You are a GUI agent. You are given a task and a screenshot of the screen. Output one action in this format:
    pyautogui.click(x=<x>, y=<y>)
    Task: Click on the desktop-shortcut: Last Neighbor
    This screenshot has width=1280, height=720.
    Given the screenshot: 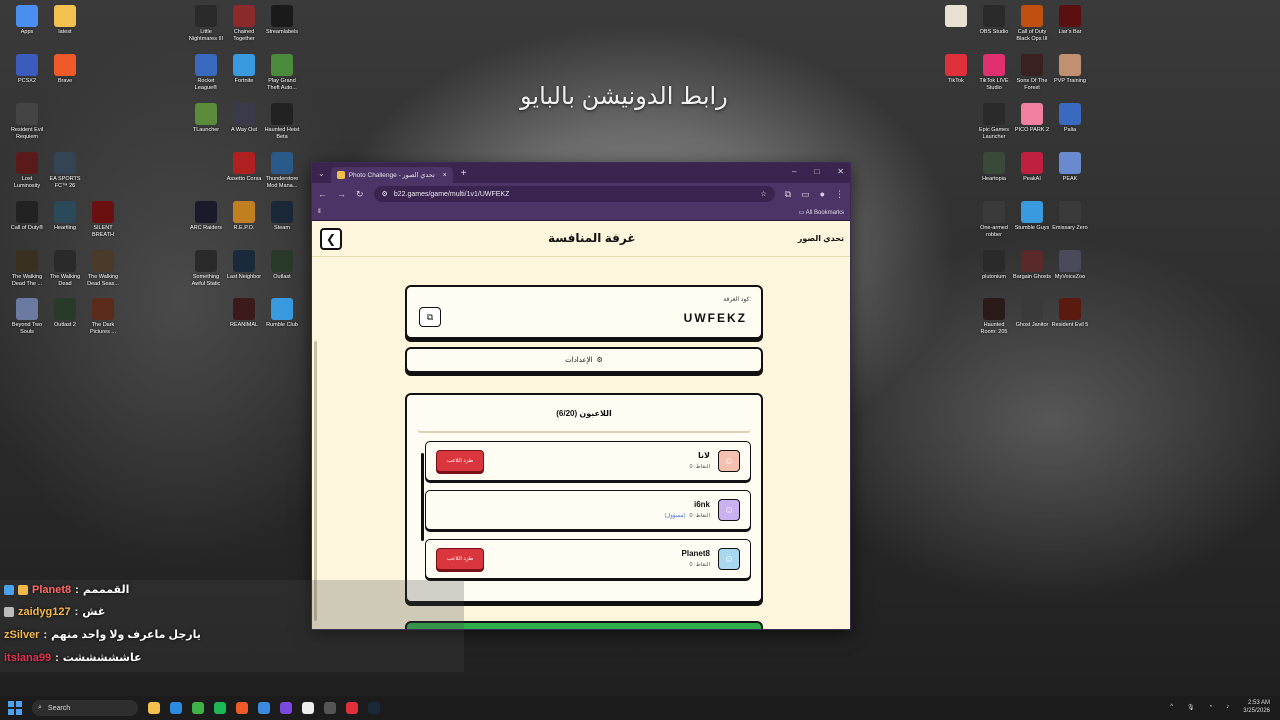 What is the action you would take?
    pyautogui.click(x=244, y=265)
    